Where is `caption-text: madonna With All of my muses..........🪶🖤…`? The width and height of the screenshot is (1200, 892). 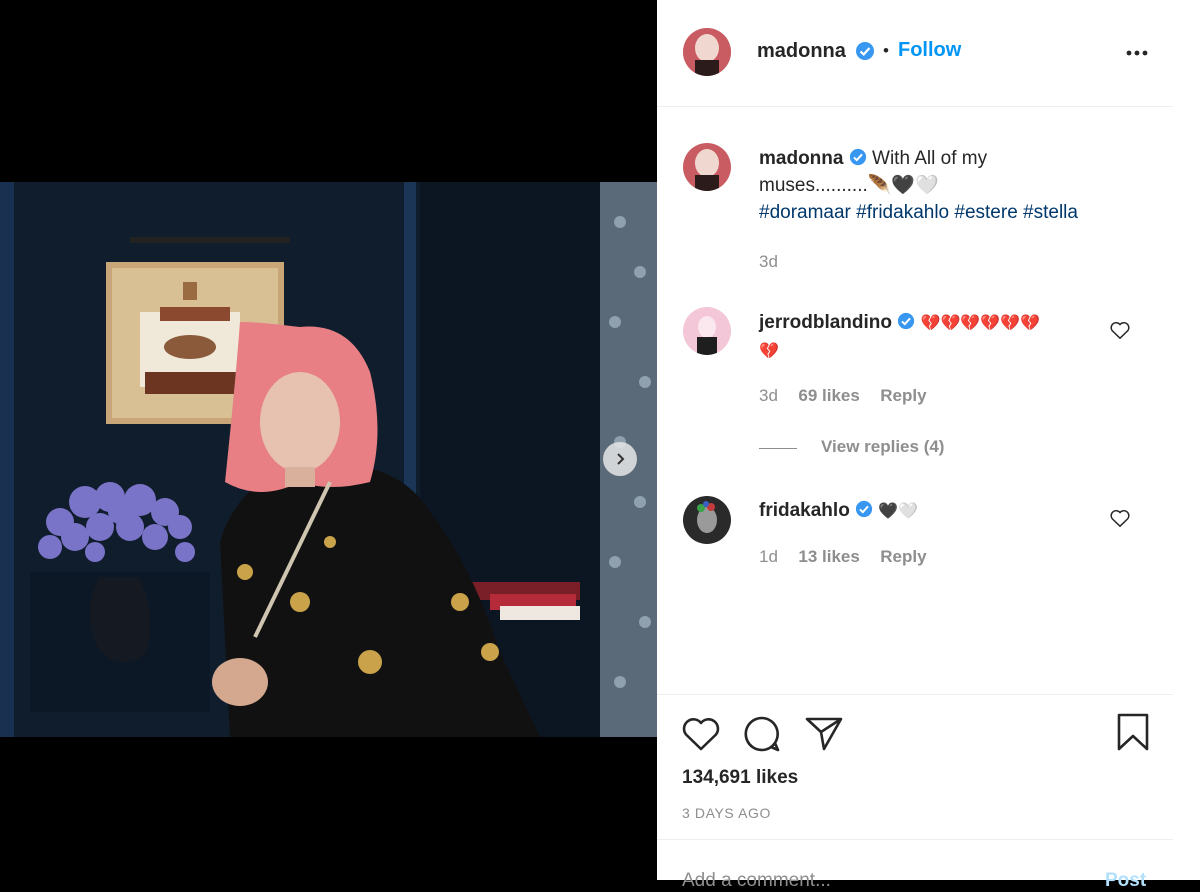 caption-text: madonna With All of my muses..........🪶🖤… is located at coordinates (949, 185).